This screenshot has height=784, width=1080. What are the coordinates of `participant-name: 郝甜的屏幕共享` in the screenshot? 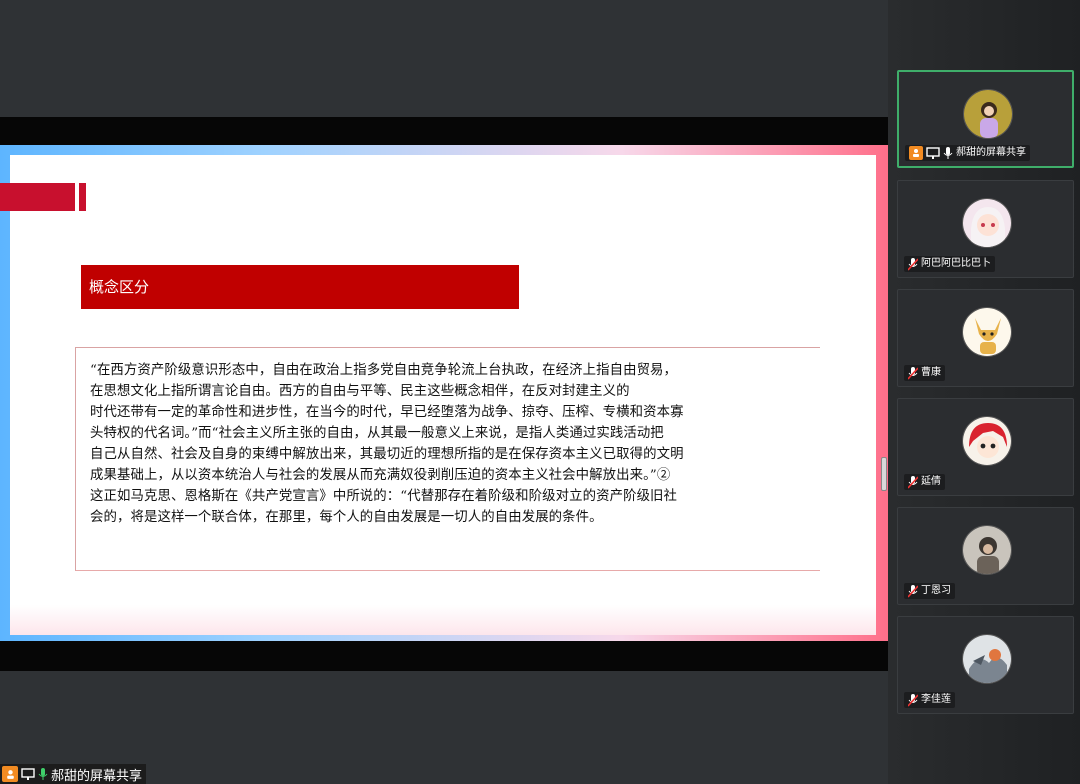 It's located at (991, 152).